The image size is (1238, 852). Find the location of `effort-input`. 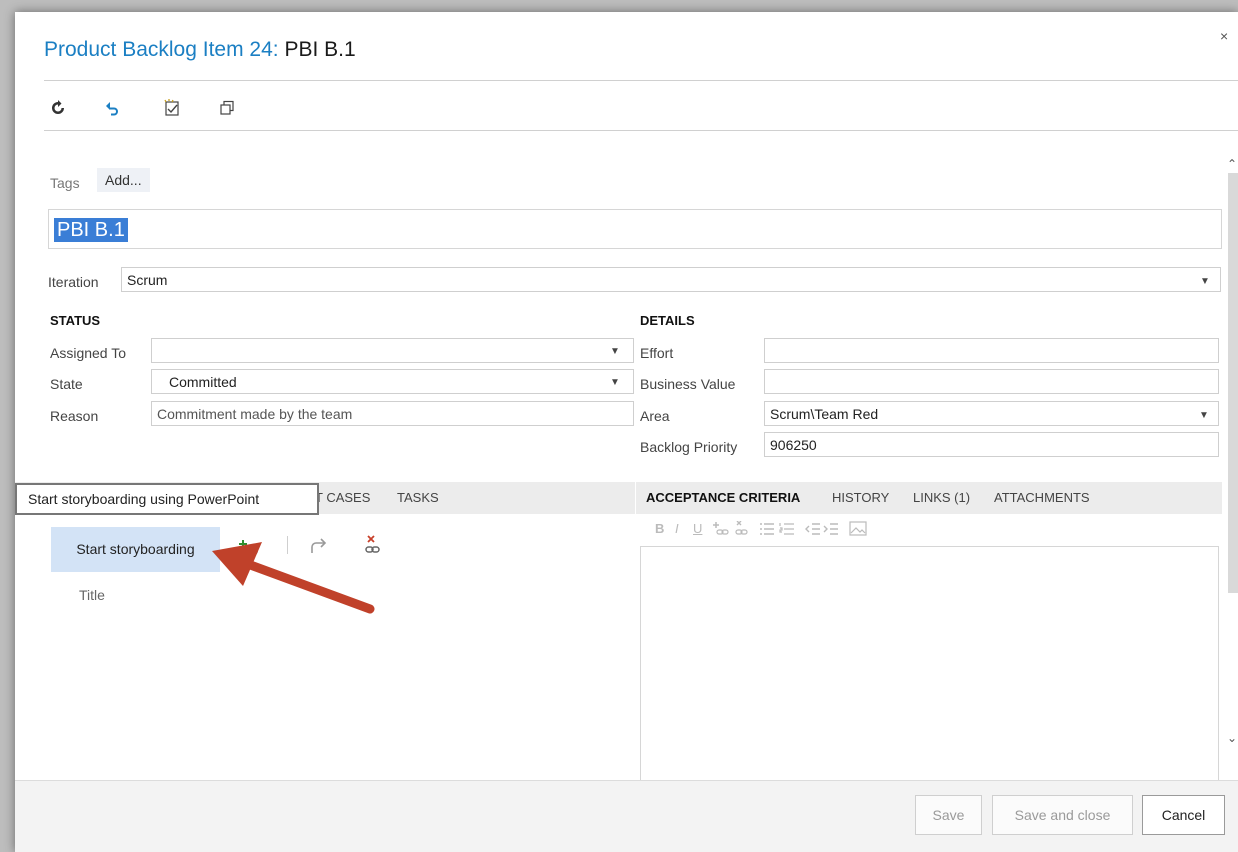

effort-input is located at coordinates (991, 350).